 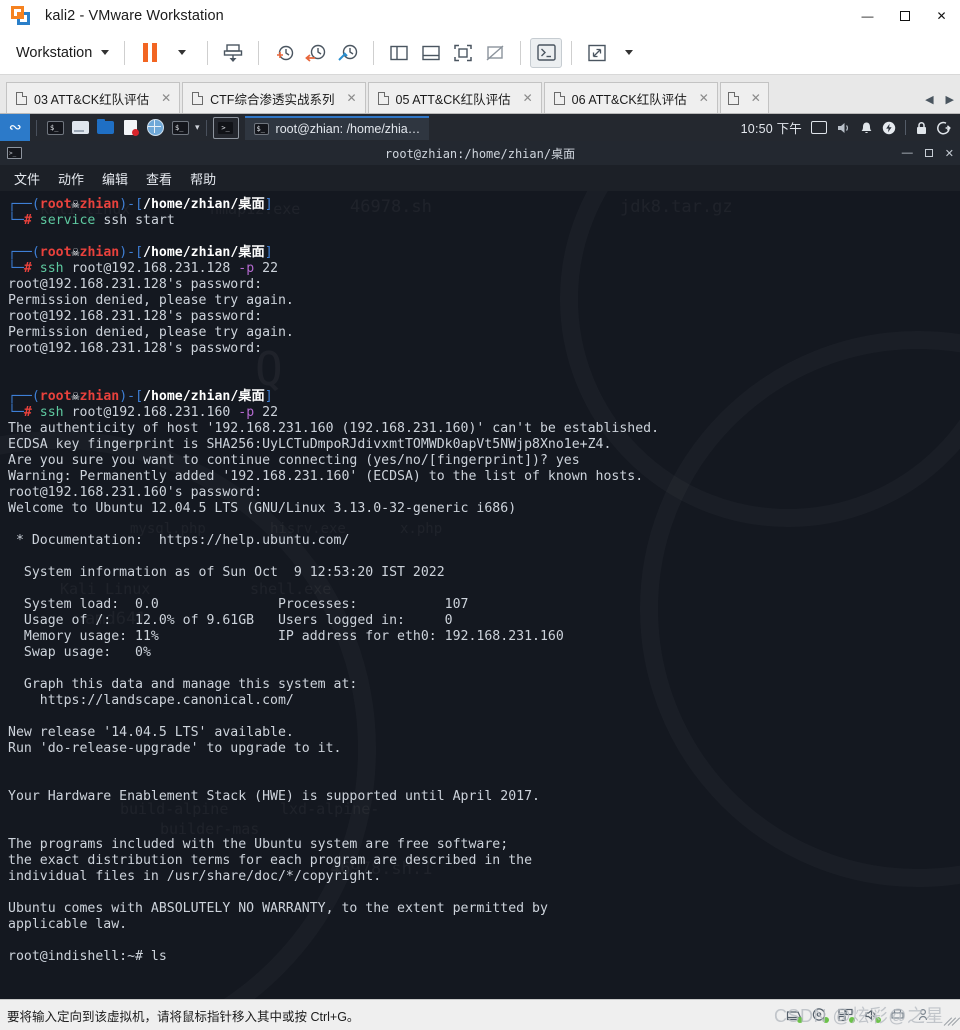 What do you see at coordinates (225, 127) in the screenshot?
I see `workspace-switcher-icon: >_` at bounding box center [225, 127].